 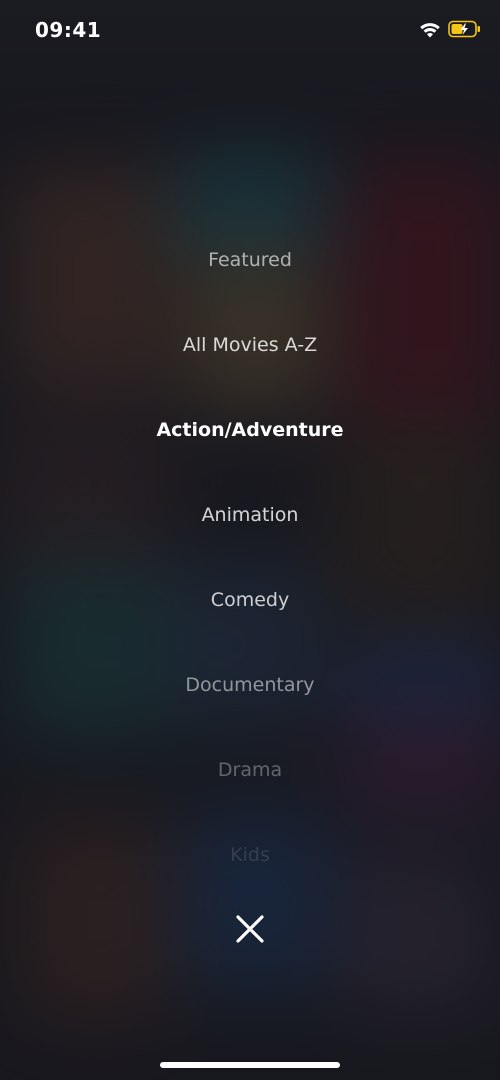 I want to click on home-indicator, so click(x=250, y=1065).